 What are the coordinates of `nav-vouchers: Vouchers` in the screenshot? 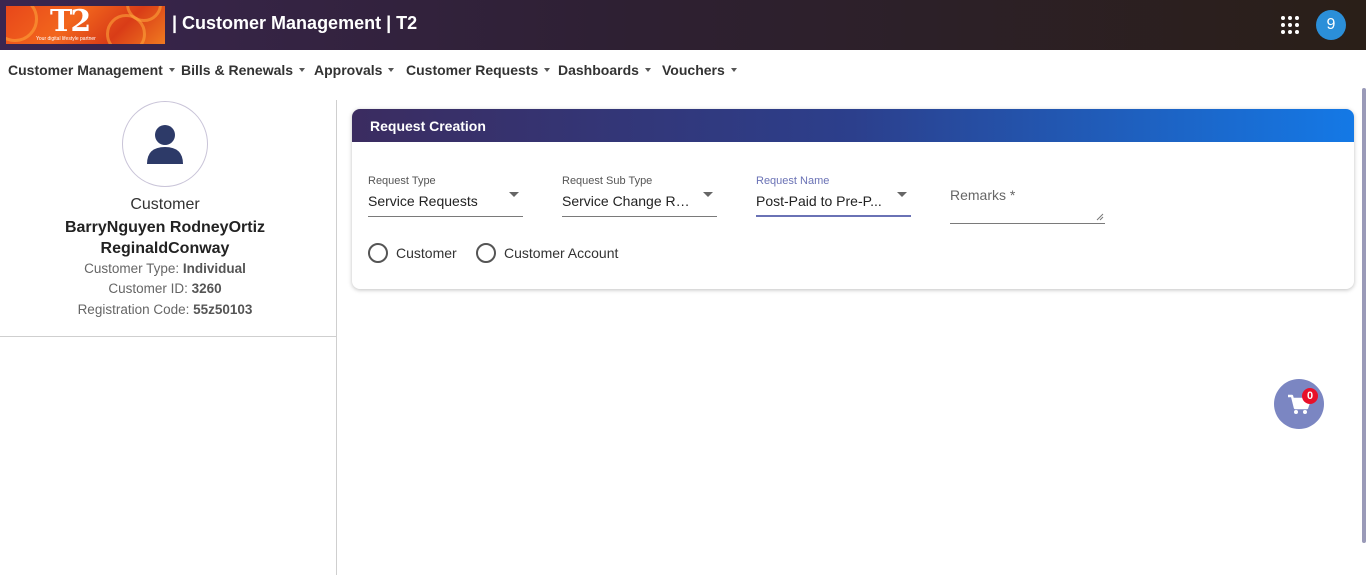 It's located at (699, 70).